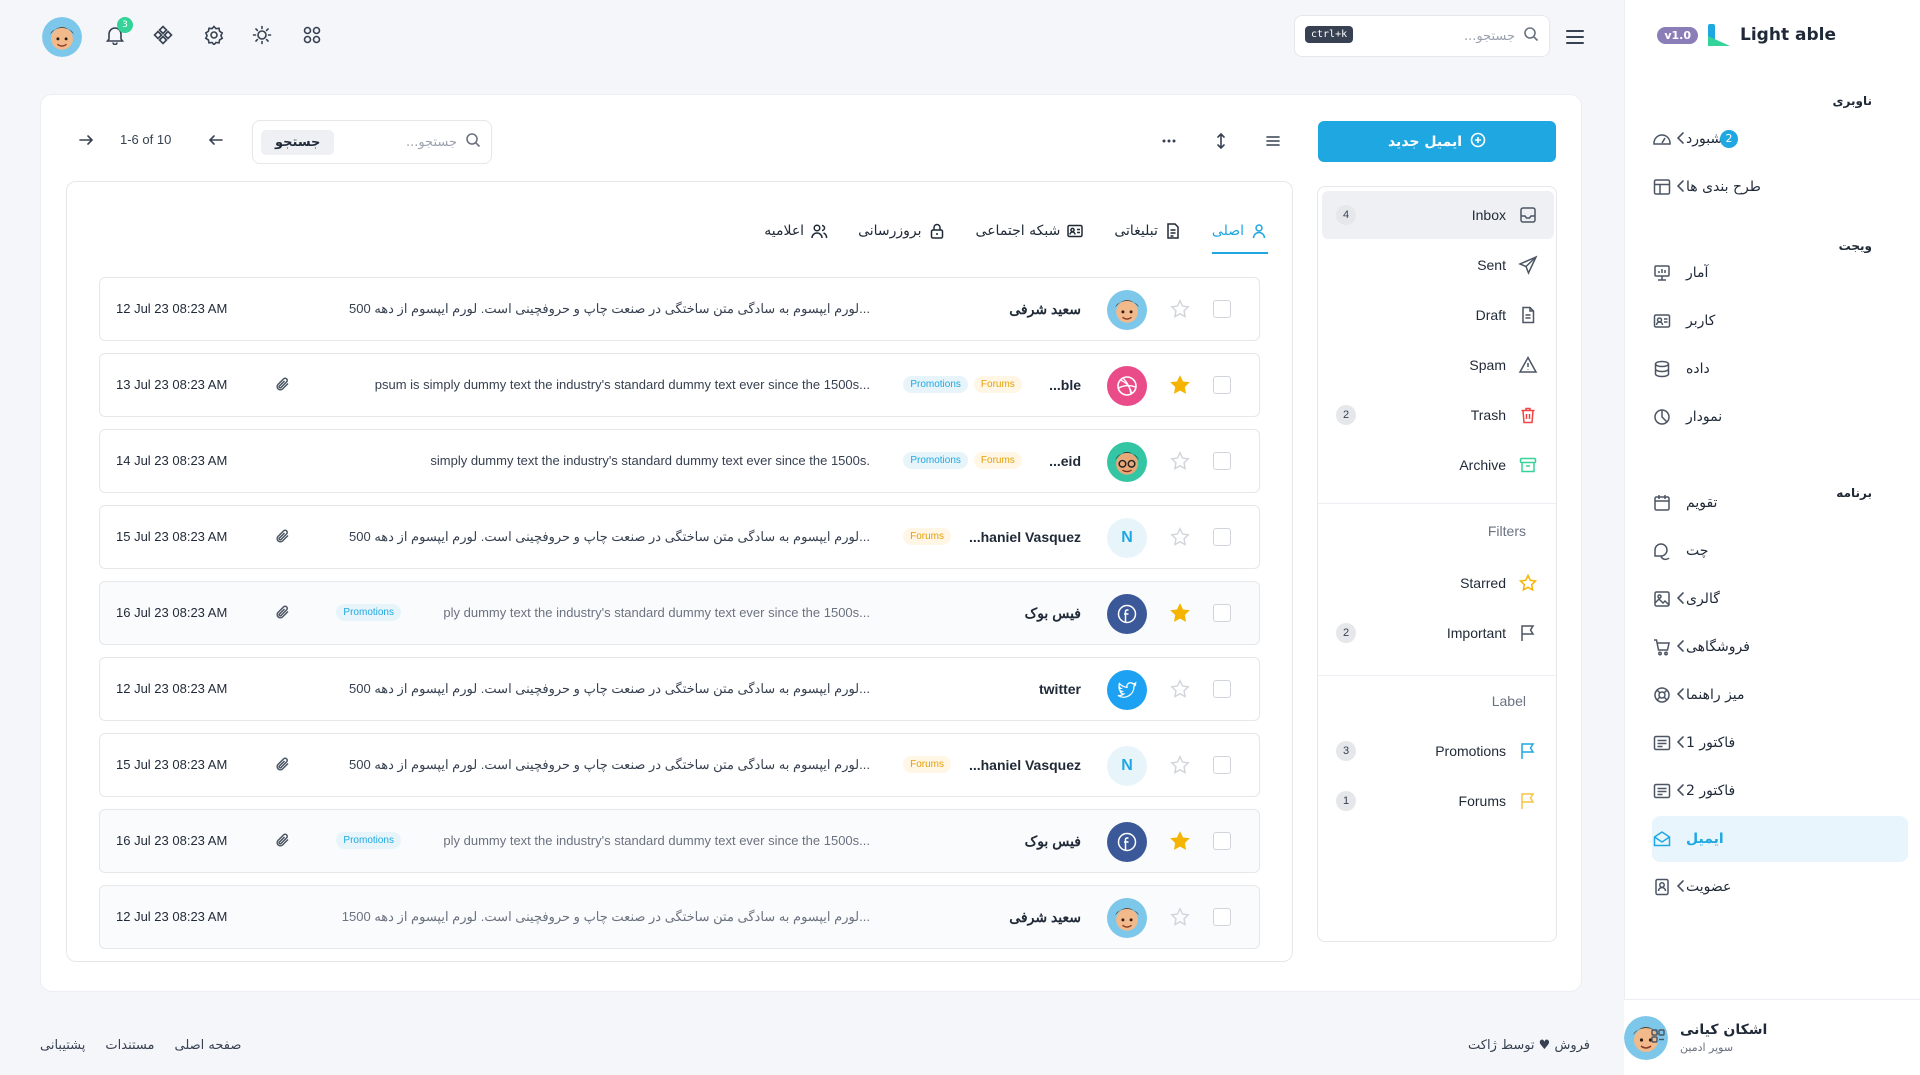 The width and height of the screenshot is (1920, 1075). What do you see at coordinates (312, 37) in the screenshot?
I see `apps-grid-icon` at bounding box center [312, 37].